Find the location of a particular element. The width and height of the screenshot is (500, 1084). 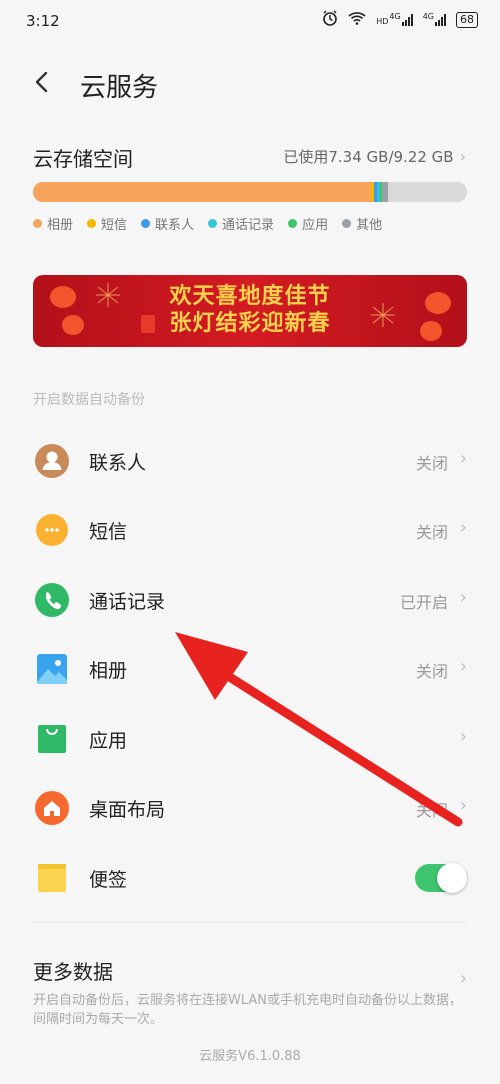

storage-title: 云存储空间 is located at coordinates (83, 159).